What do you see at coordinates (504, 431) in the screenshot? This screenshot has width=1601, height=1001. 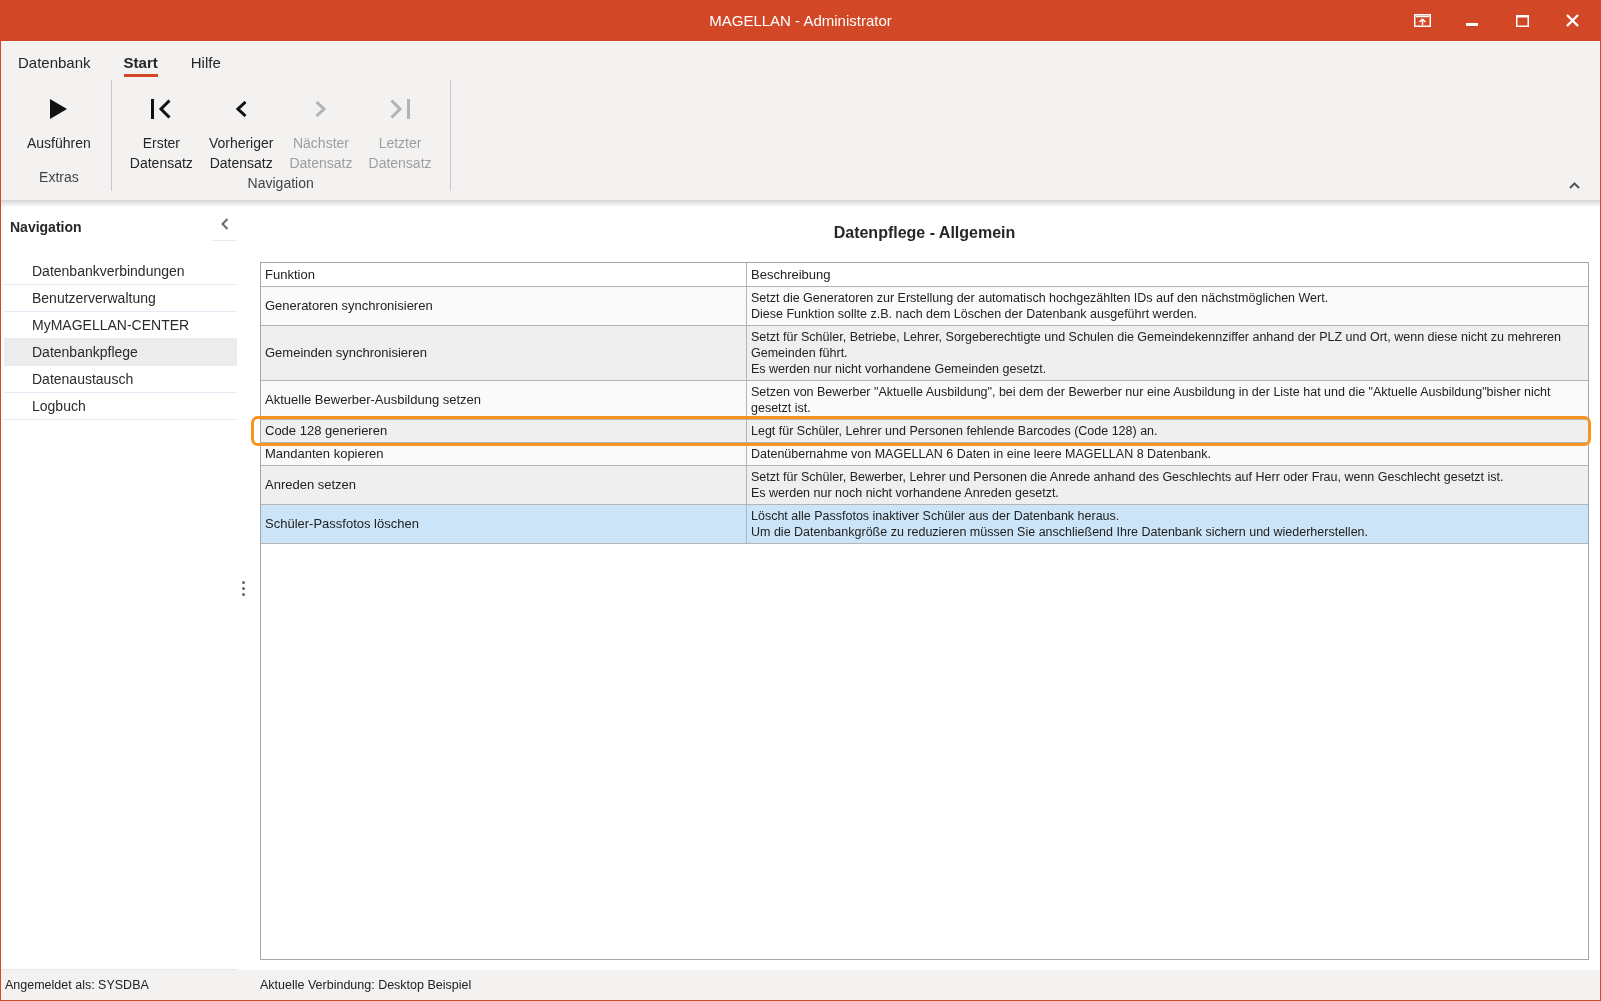 I see `table-cell: Code 128 generieren` at bounding box center [504, 431].